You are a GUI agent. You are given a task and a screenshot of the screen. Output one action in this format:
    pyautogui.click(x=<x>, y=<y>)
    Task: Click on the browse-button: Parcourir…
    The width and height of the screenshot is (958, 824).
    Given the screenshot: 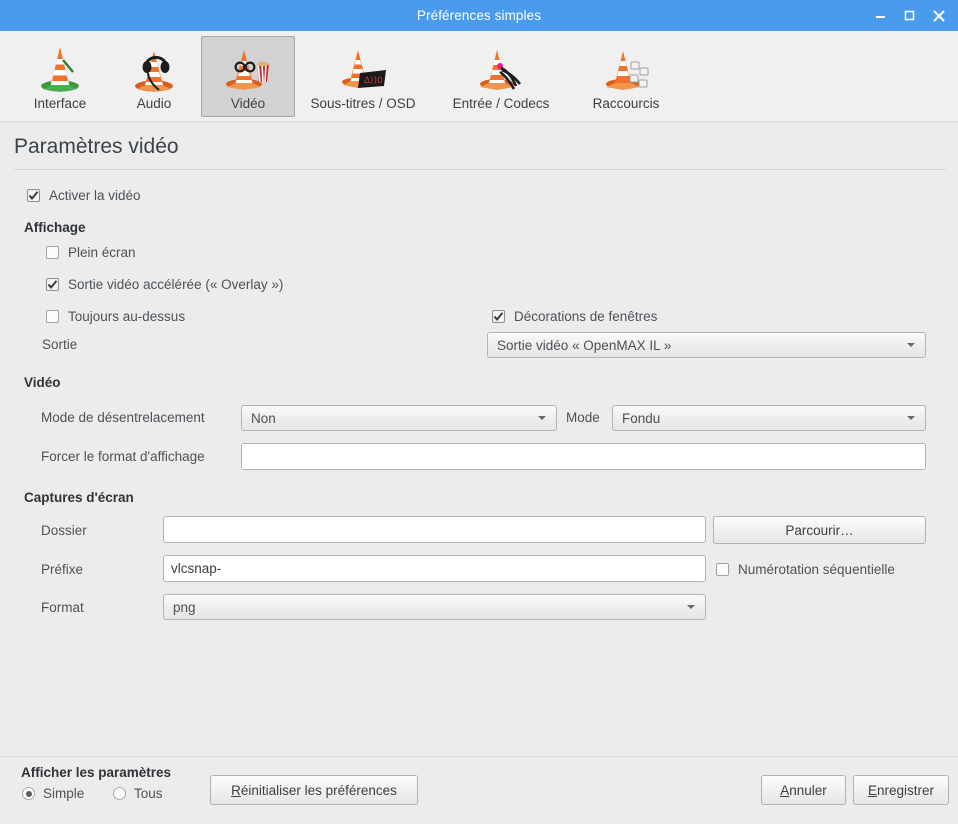 What is the action you would take?
    pyautogui.click(x=819, y=530)
    